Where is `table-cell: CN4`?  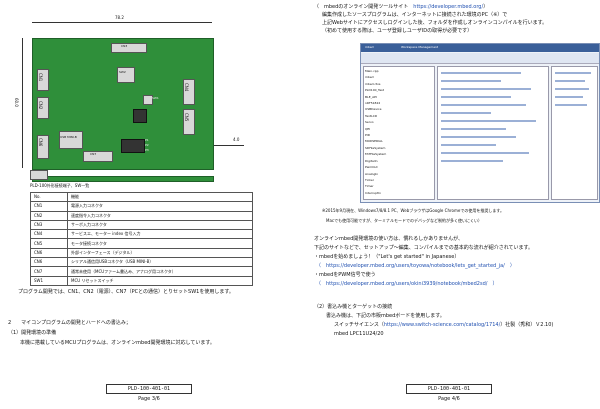 table-cell: CN4 is located at coordinates (49, 234).